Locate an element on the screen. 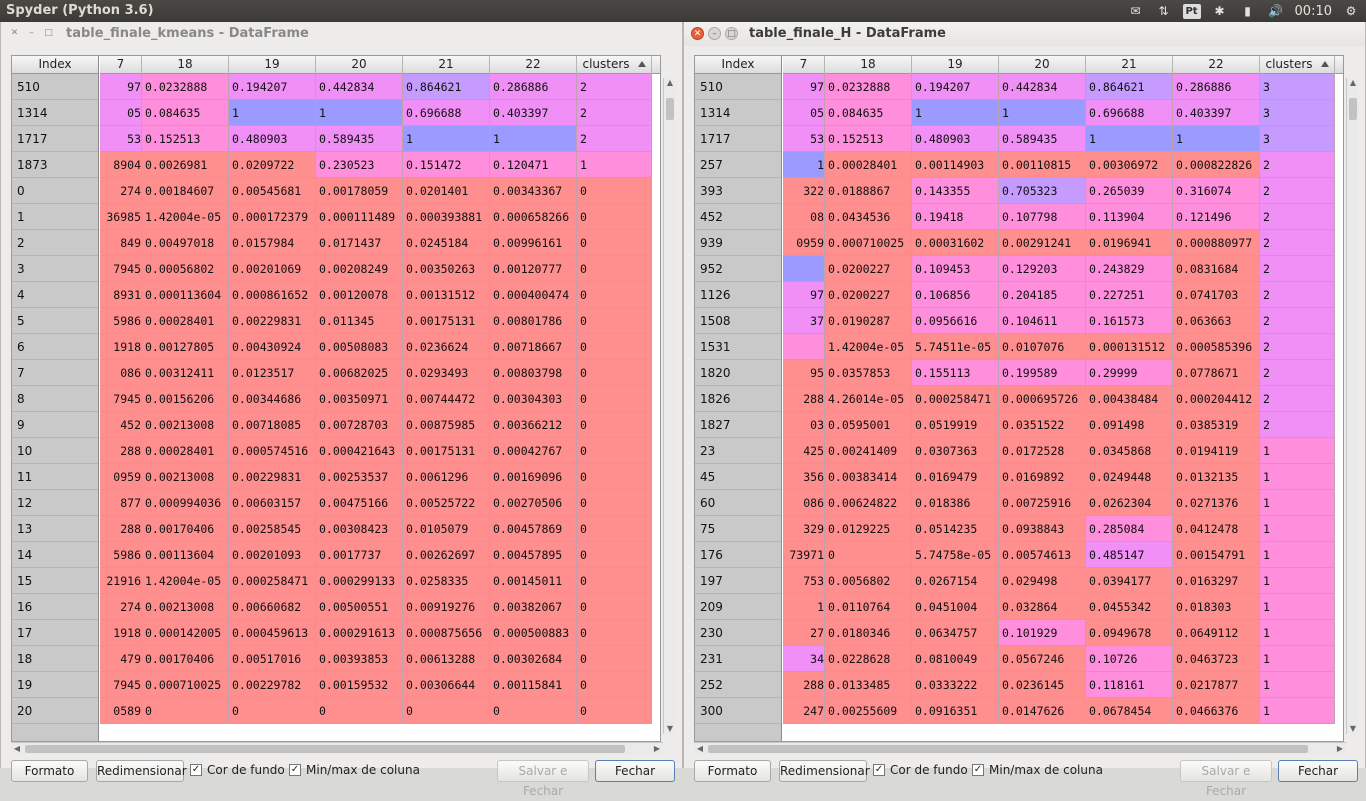 Image resolution: width=1366 pixels, height=801 pixels. table-cell: 97 is located at coordinates (804, 295).